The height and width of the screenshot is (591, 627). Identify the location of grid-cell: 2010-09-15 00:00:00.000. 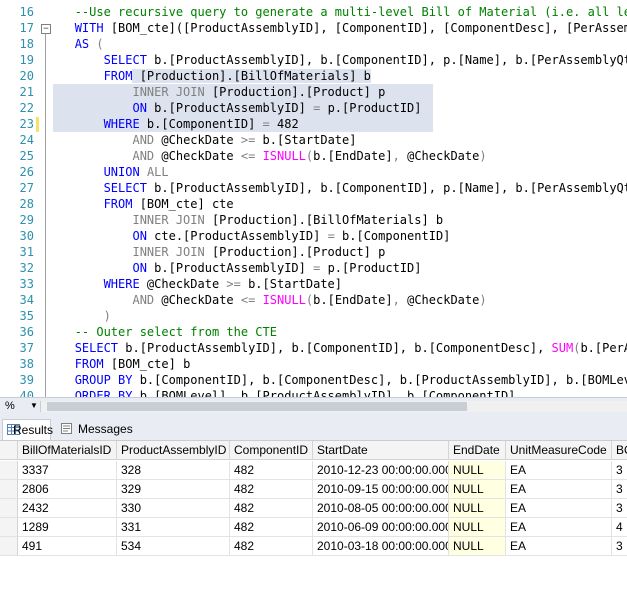
(381, 489).